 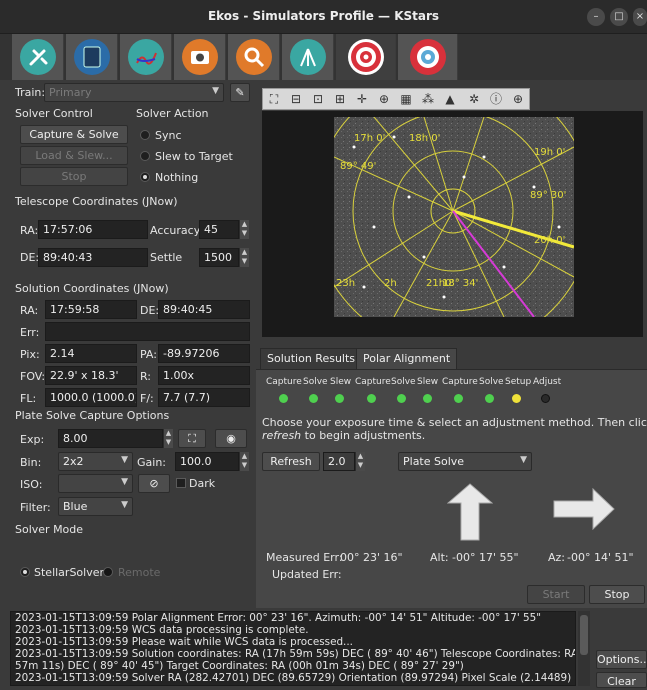 What do you see at coordinates (371, 557) in the screenshot?
I see `measured-err-value: 00° 23' 16"` at bounding box center [371, 557].